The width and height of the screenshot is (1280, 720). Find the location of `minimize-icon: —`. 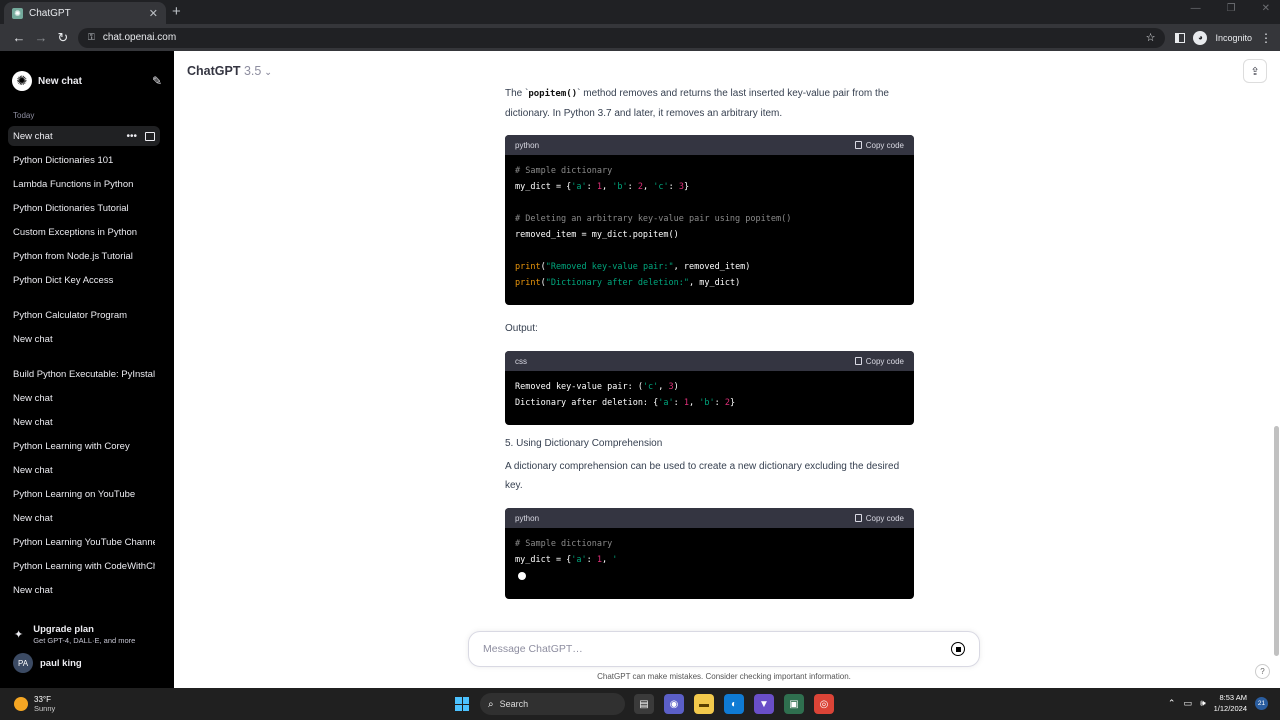

minimize-icon: — is located at coordinates (1196, 8).